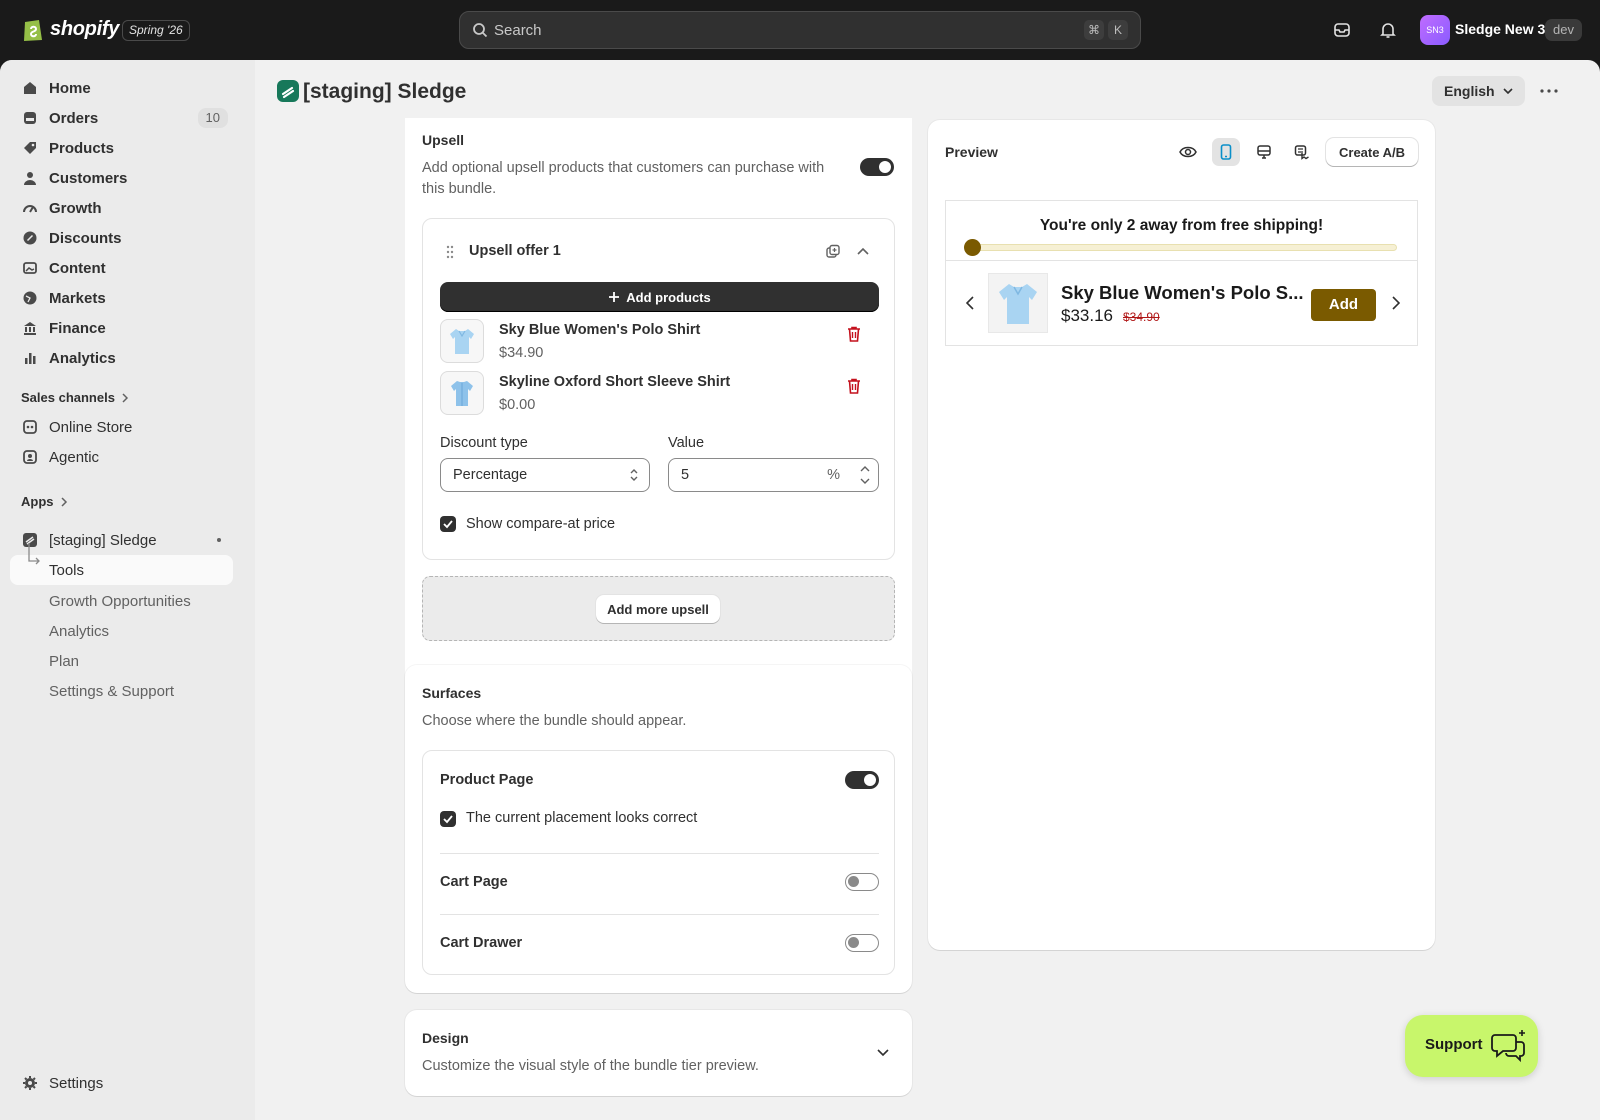 The image size is (1600, 1120). I want to click on discount-icon, so click(30, 238).